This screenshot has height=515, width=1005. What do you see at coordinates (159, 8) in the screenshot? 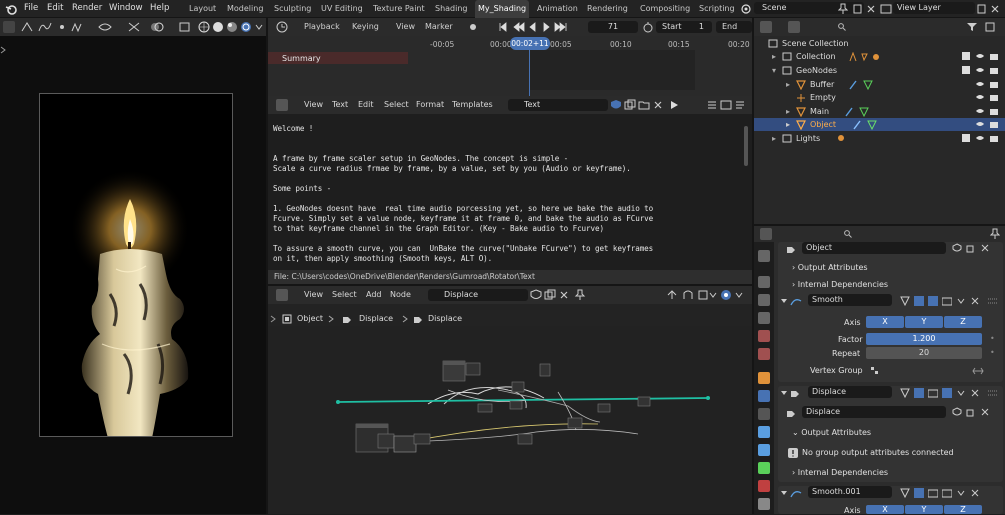
I see `menu-help: Help` at bounding box center [159, 8].